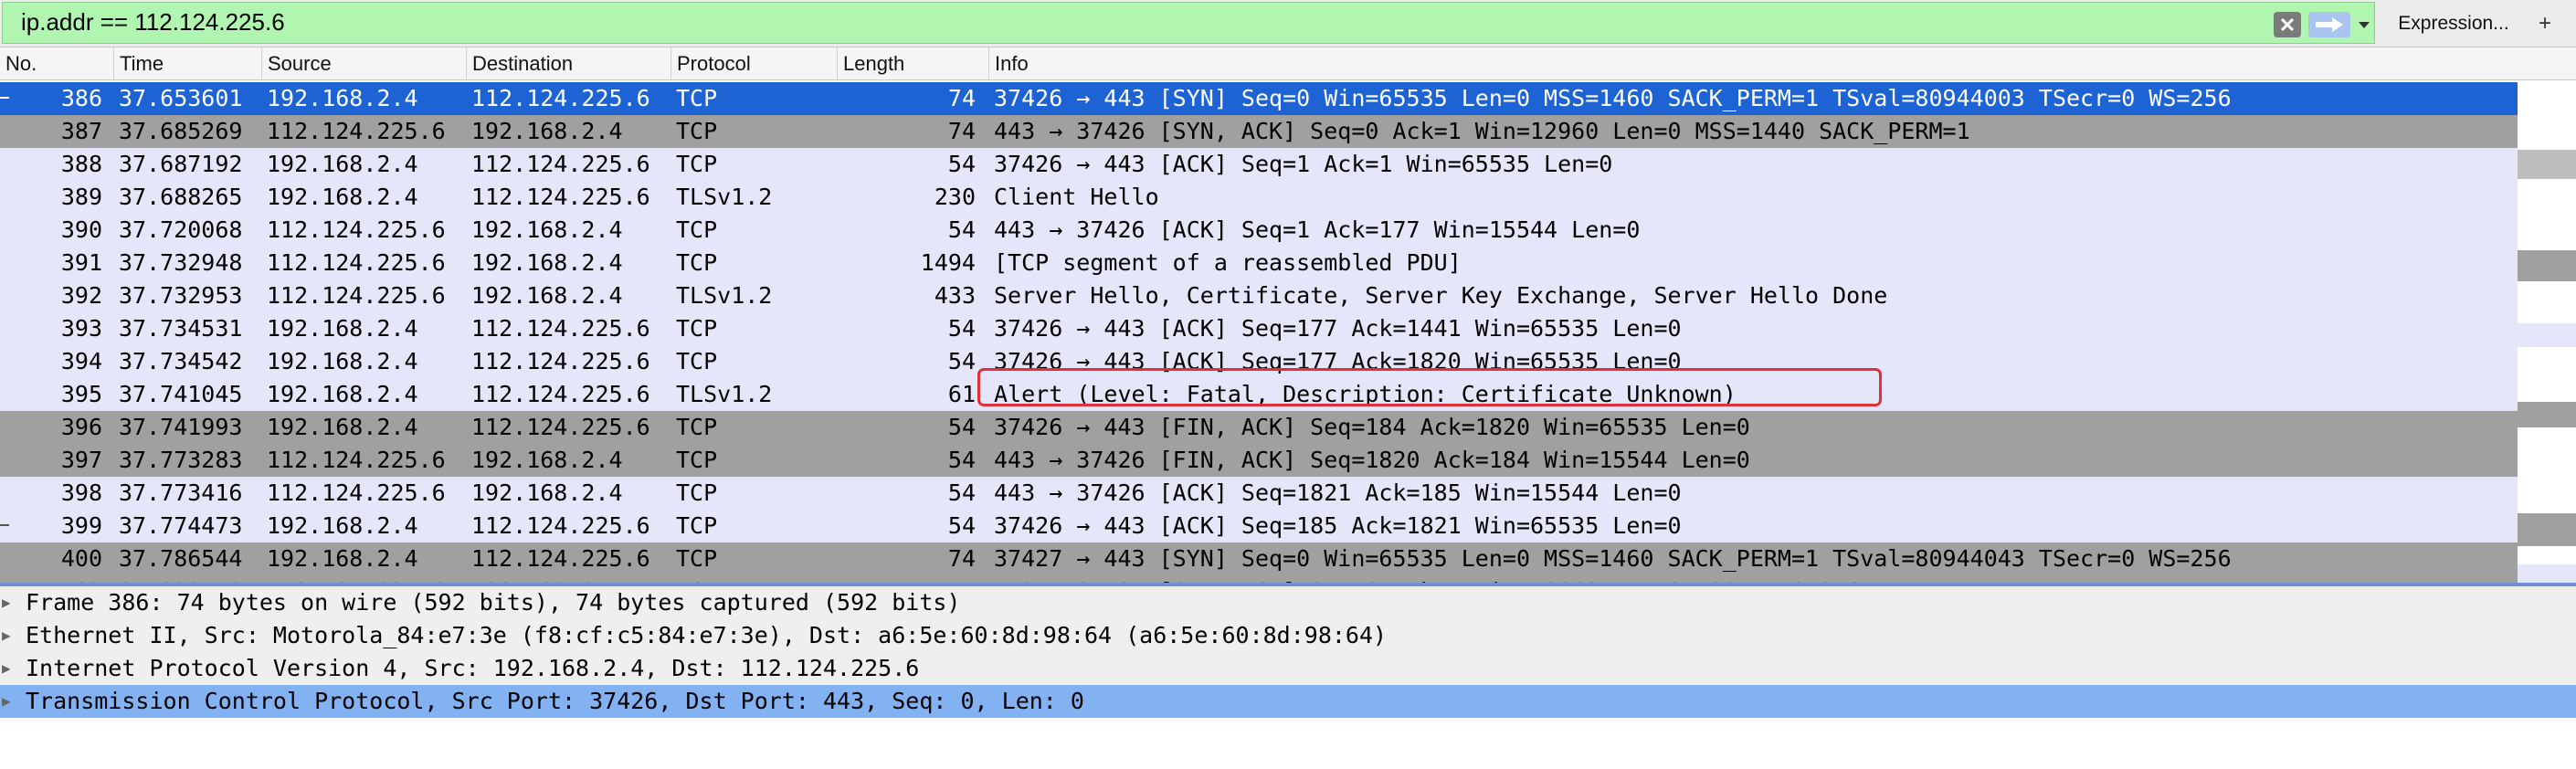 This screenshot has height=769, width=2576. I want to click on close-icon, so click(2288, 24).